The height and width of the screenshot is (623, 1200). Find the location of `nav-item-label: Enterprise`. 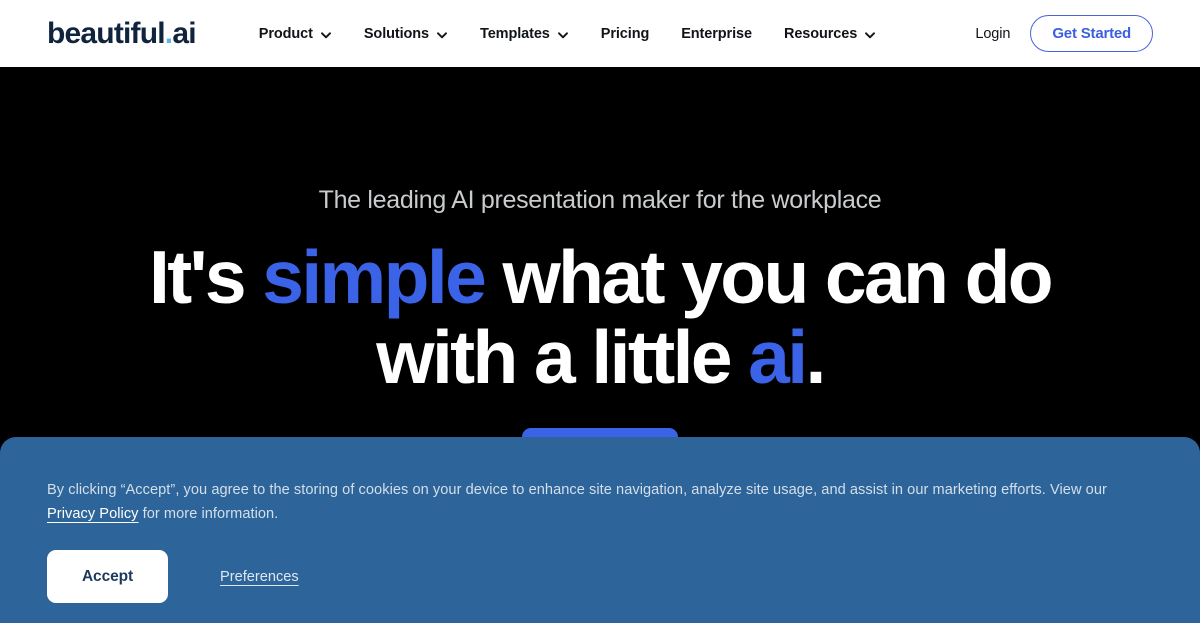

nav-item-label: Enterprise is located at coordinates (716, 33).